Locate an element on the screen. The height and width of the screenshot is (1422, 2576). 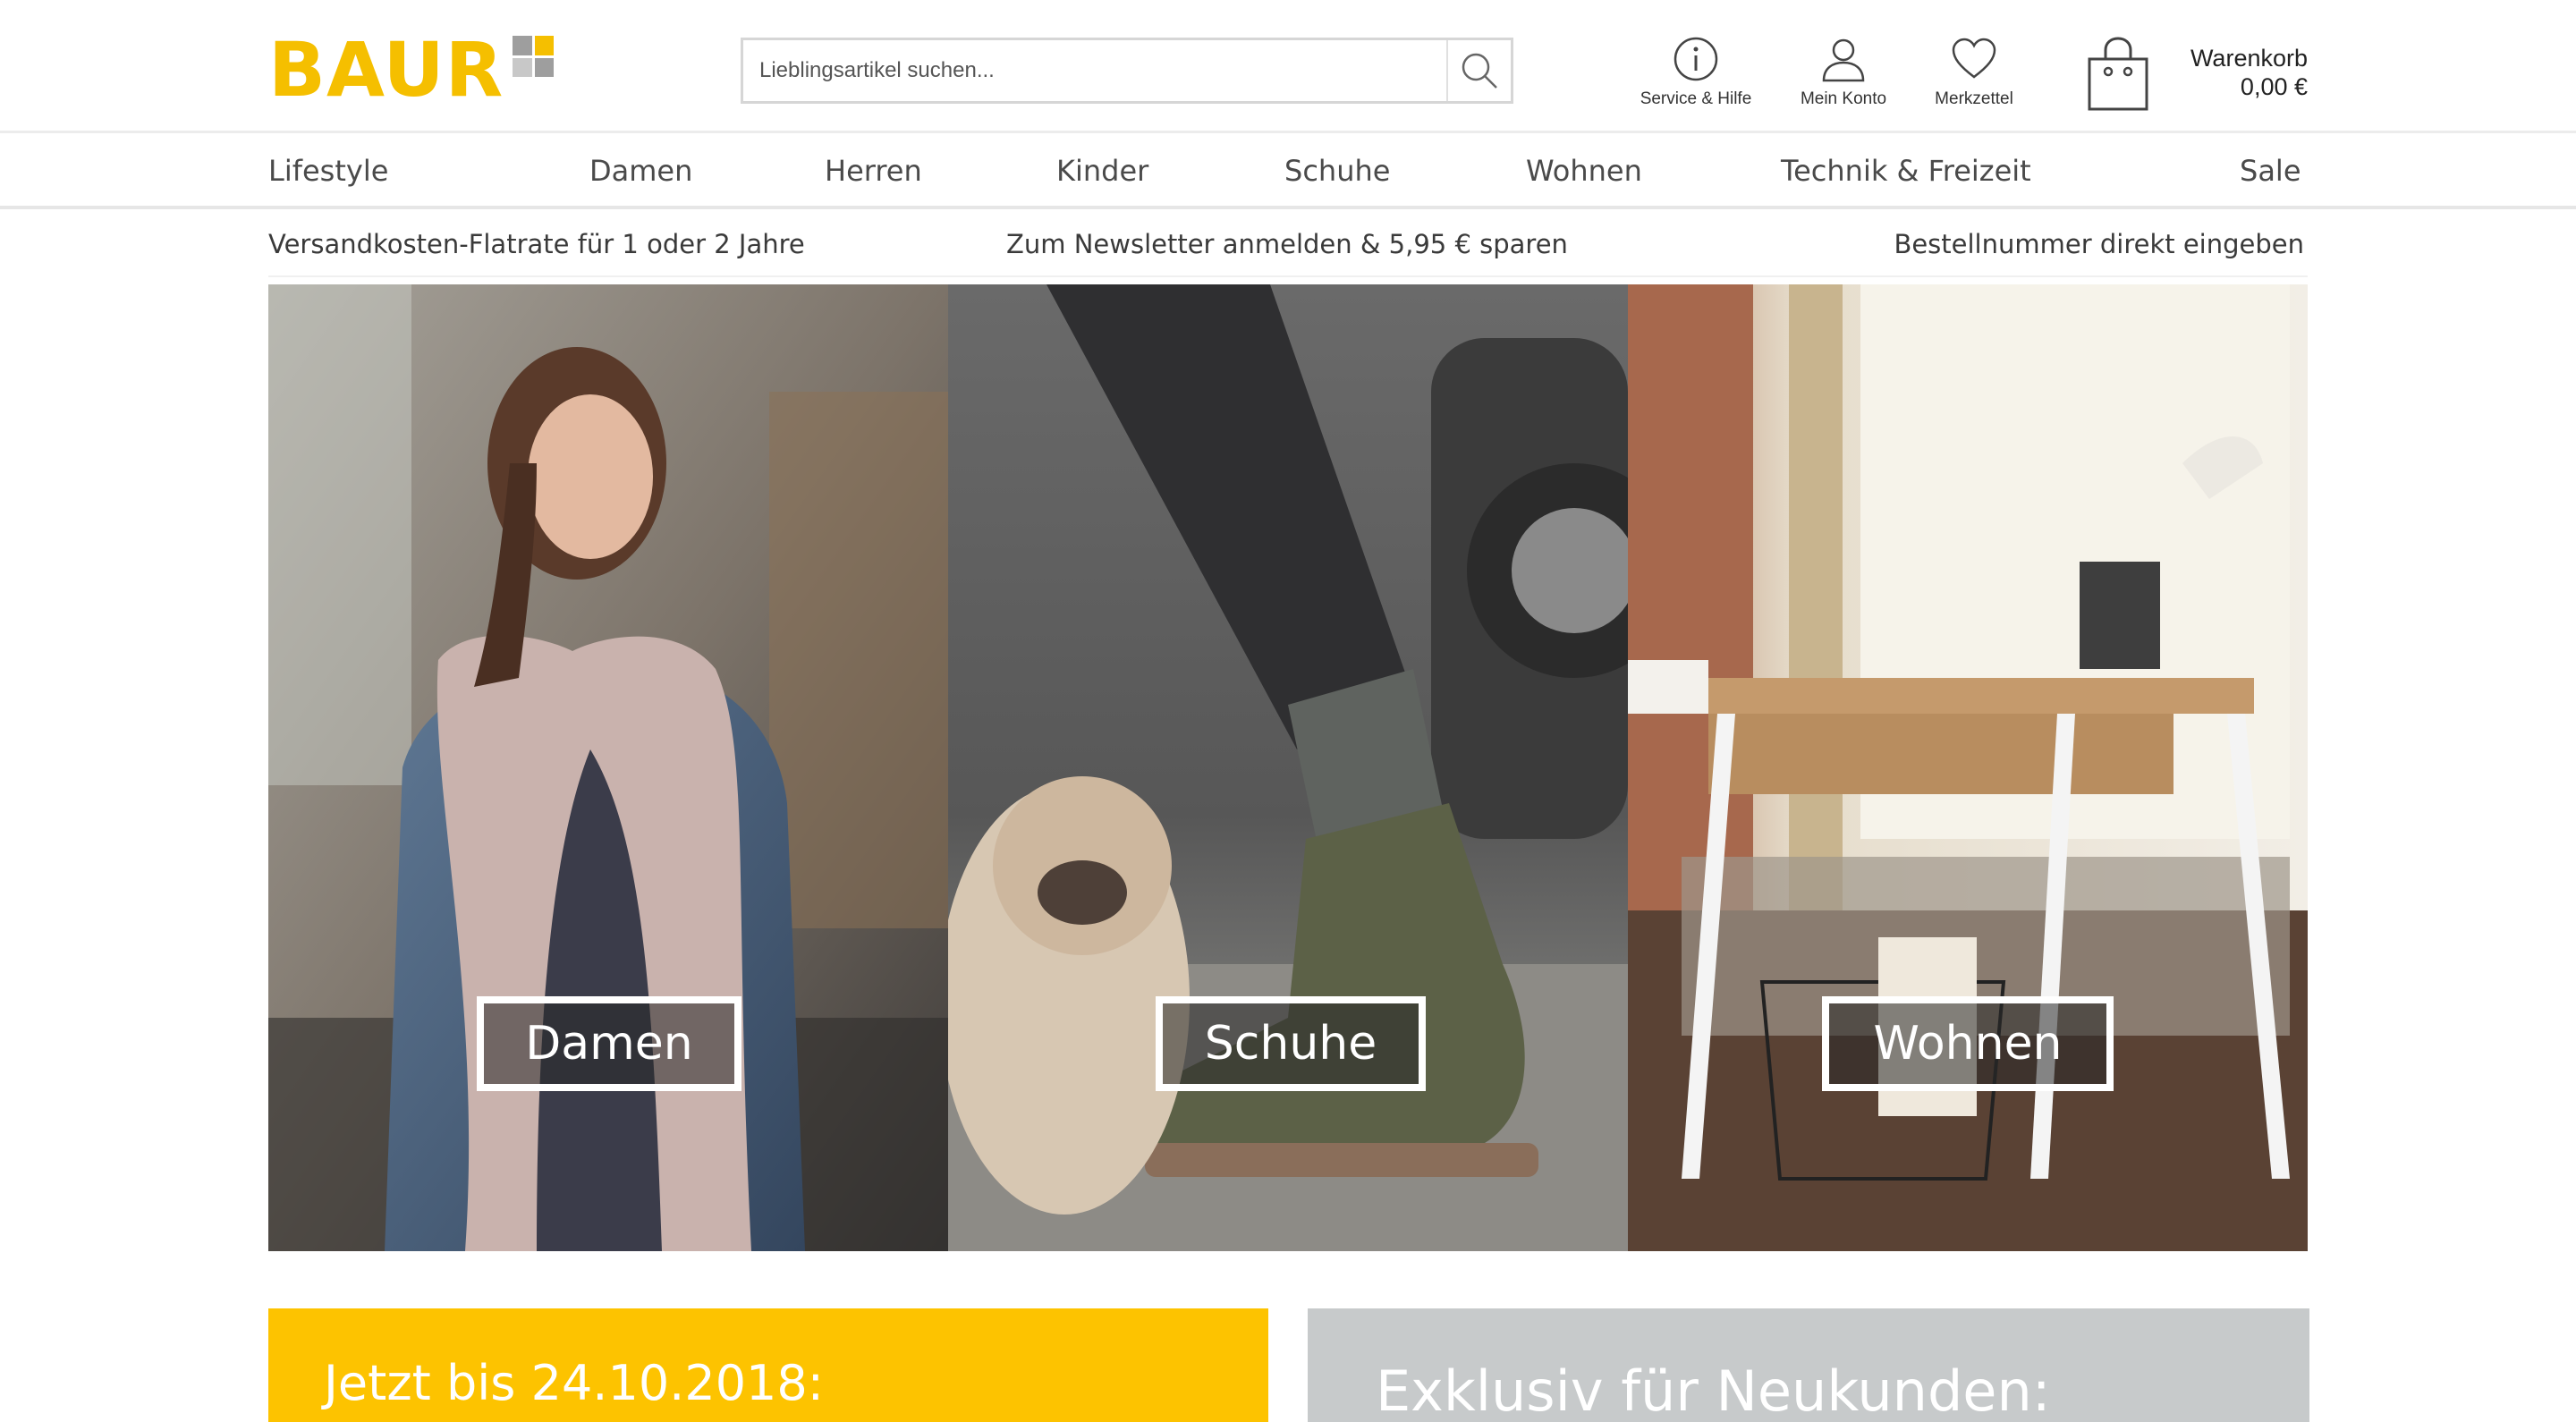
nav-item-technik-freizeit: Technik & Freizeit is located at coordinates (1906, 171).